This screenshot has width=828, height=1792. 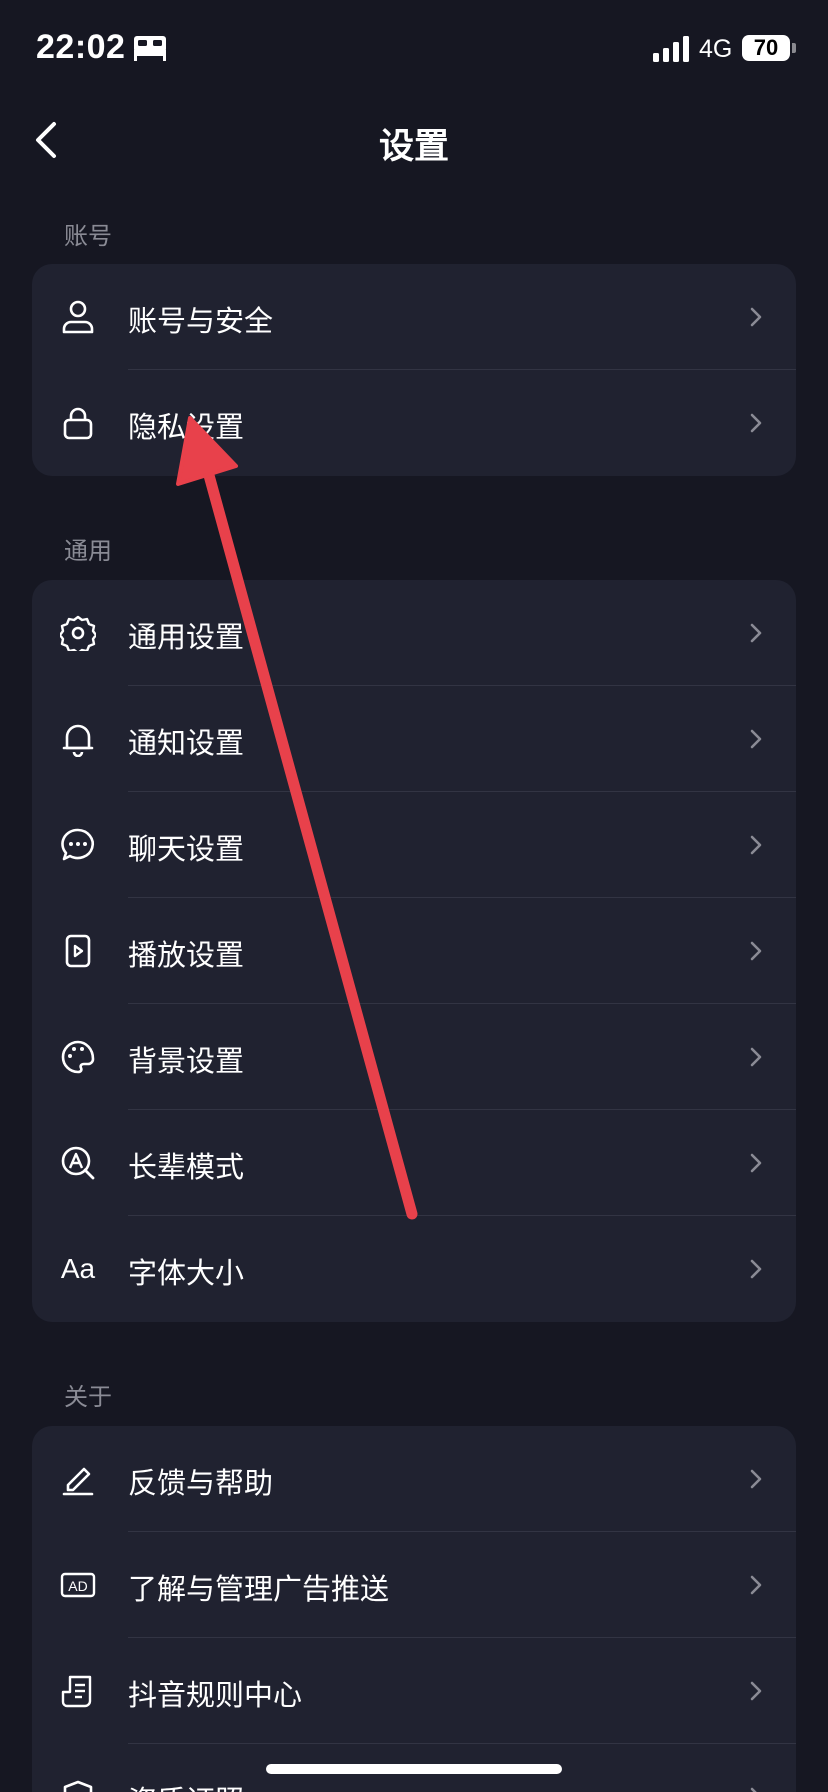 What do you see at coordinates (78, 317) in the screenshot?
I see `user-icon` at bounding box center [78, 317].